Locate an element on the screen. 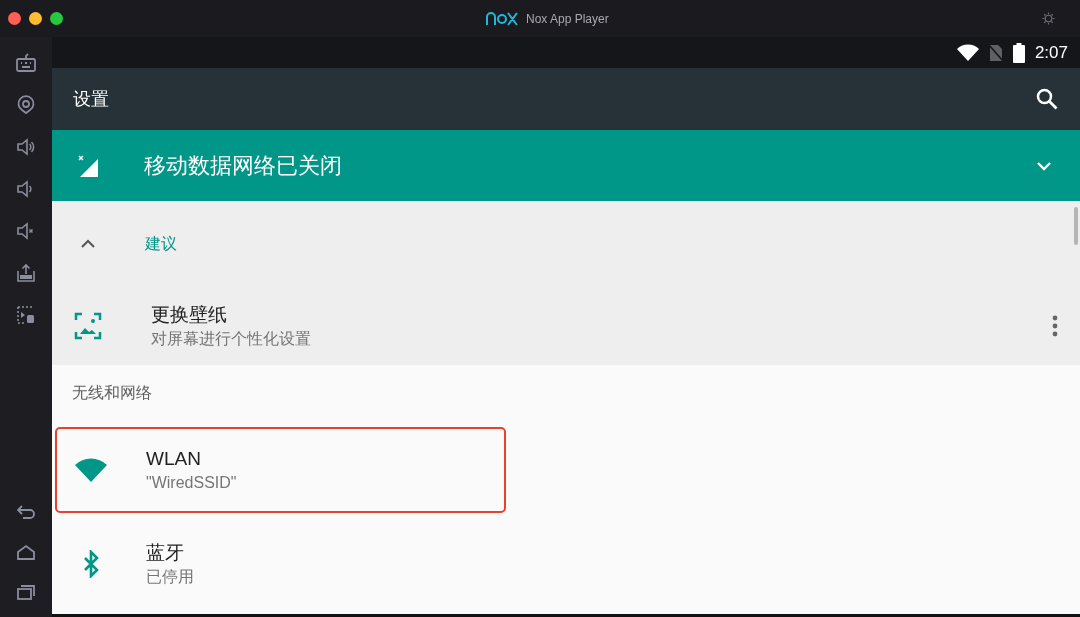 The width and height of the screenshot is (1080, 617). item-summary: 已停用 is located at coordinates (170, 577).